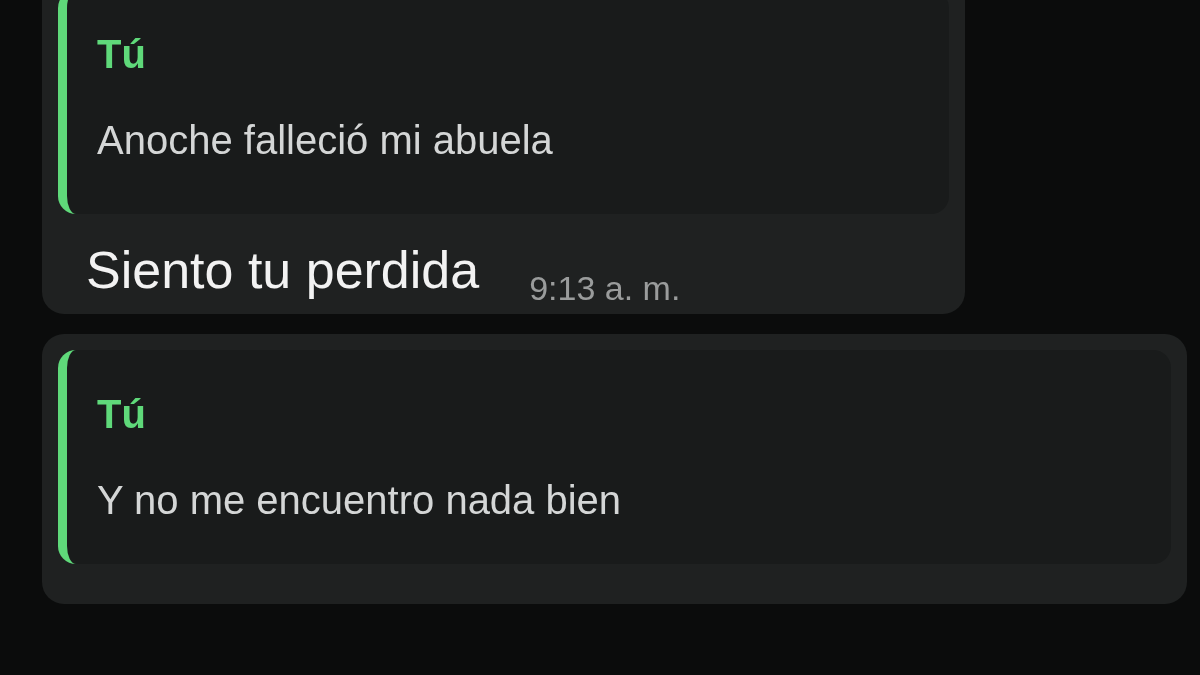  I want to click on message-time: 9:13 a. m., so click(605, 288).